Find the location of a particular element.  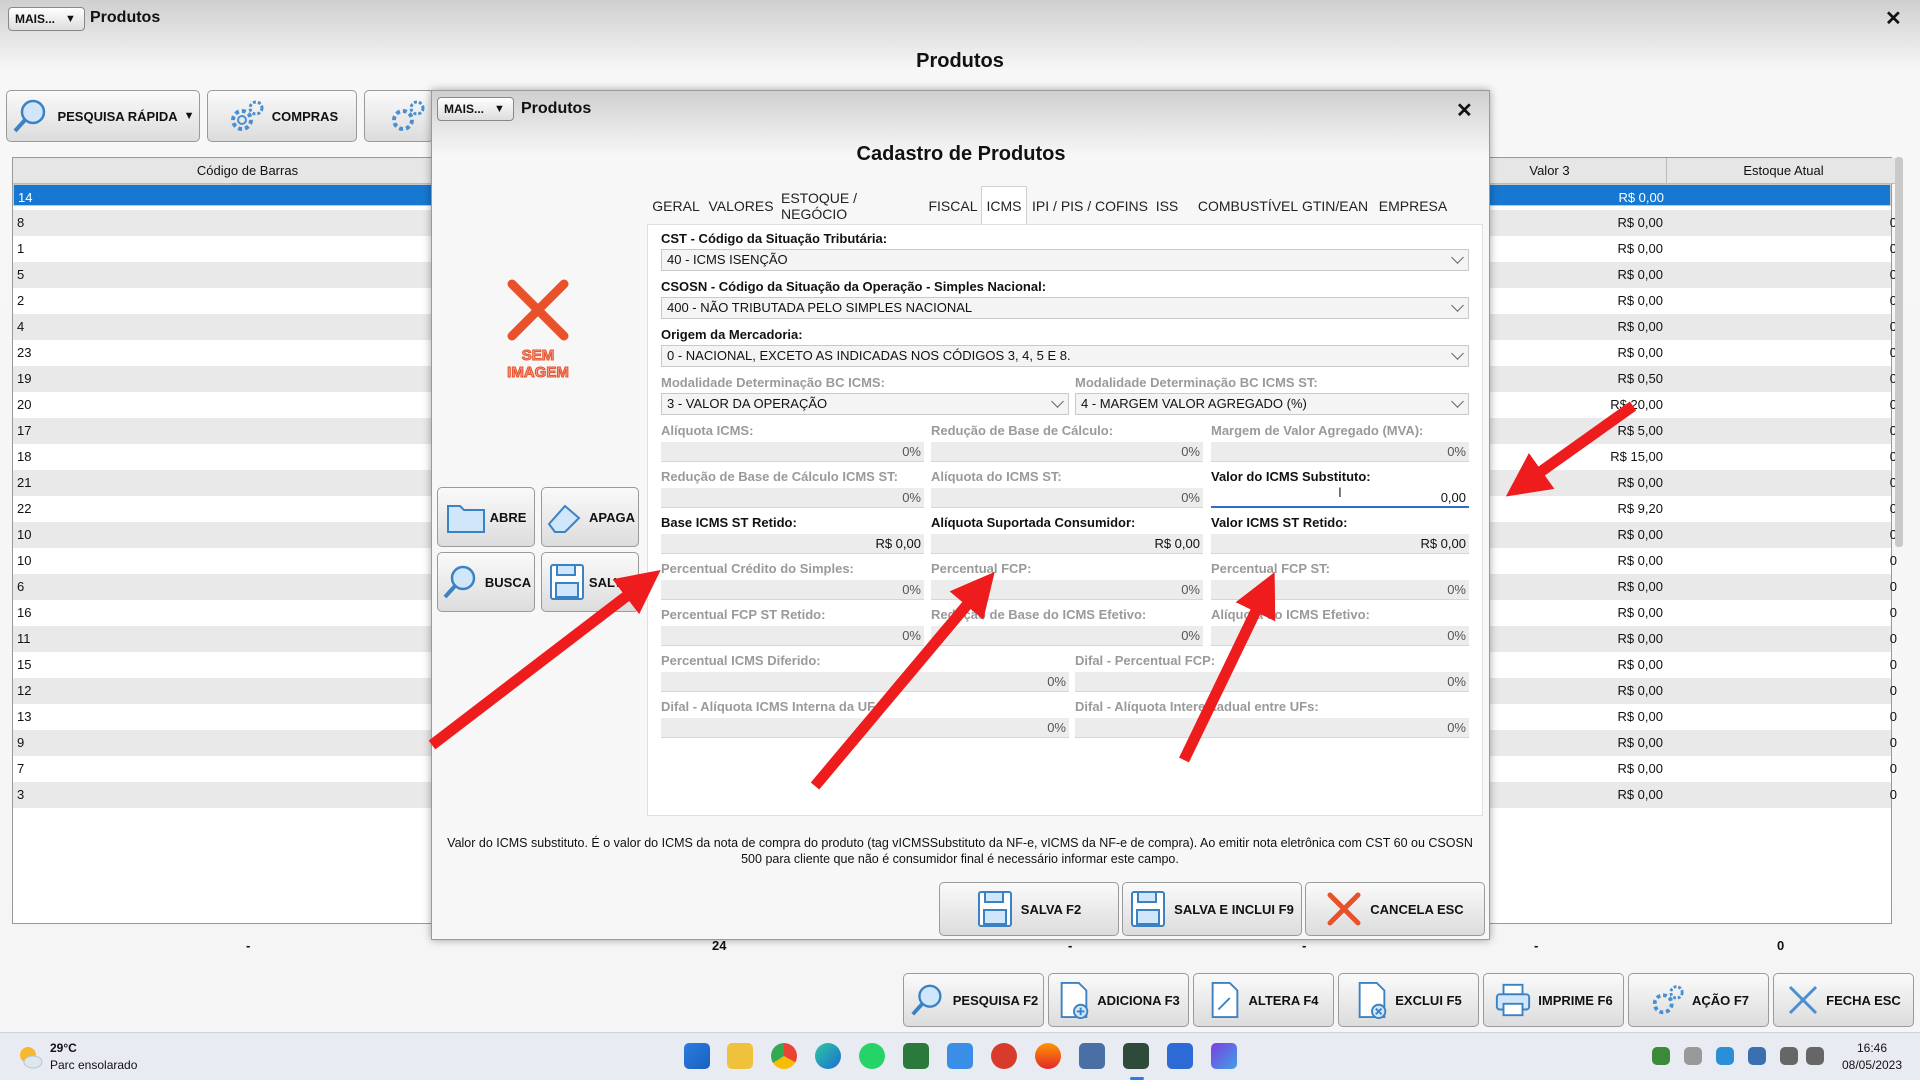

salva-f2-button: SALVA F2 is located at coordinates (1029, 909).